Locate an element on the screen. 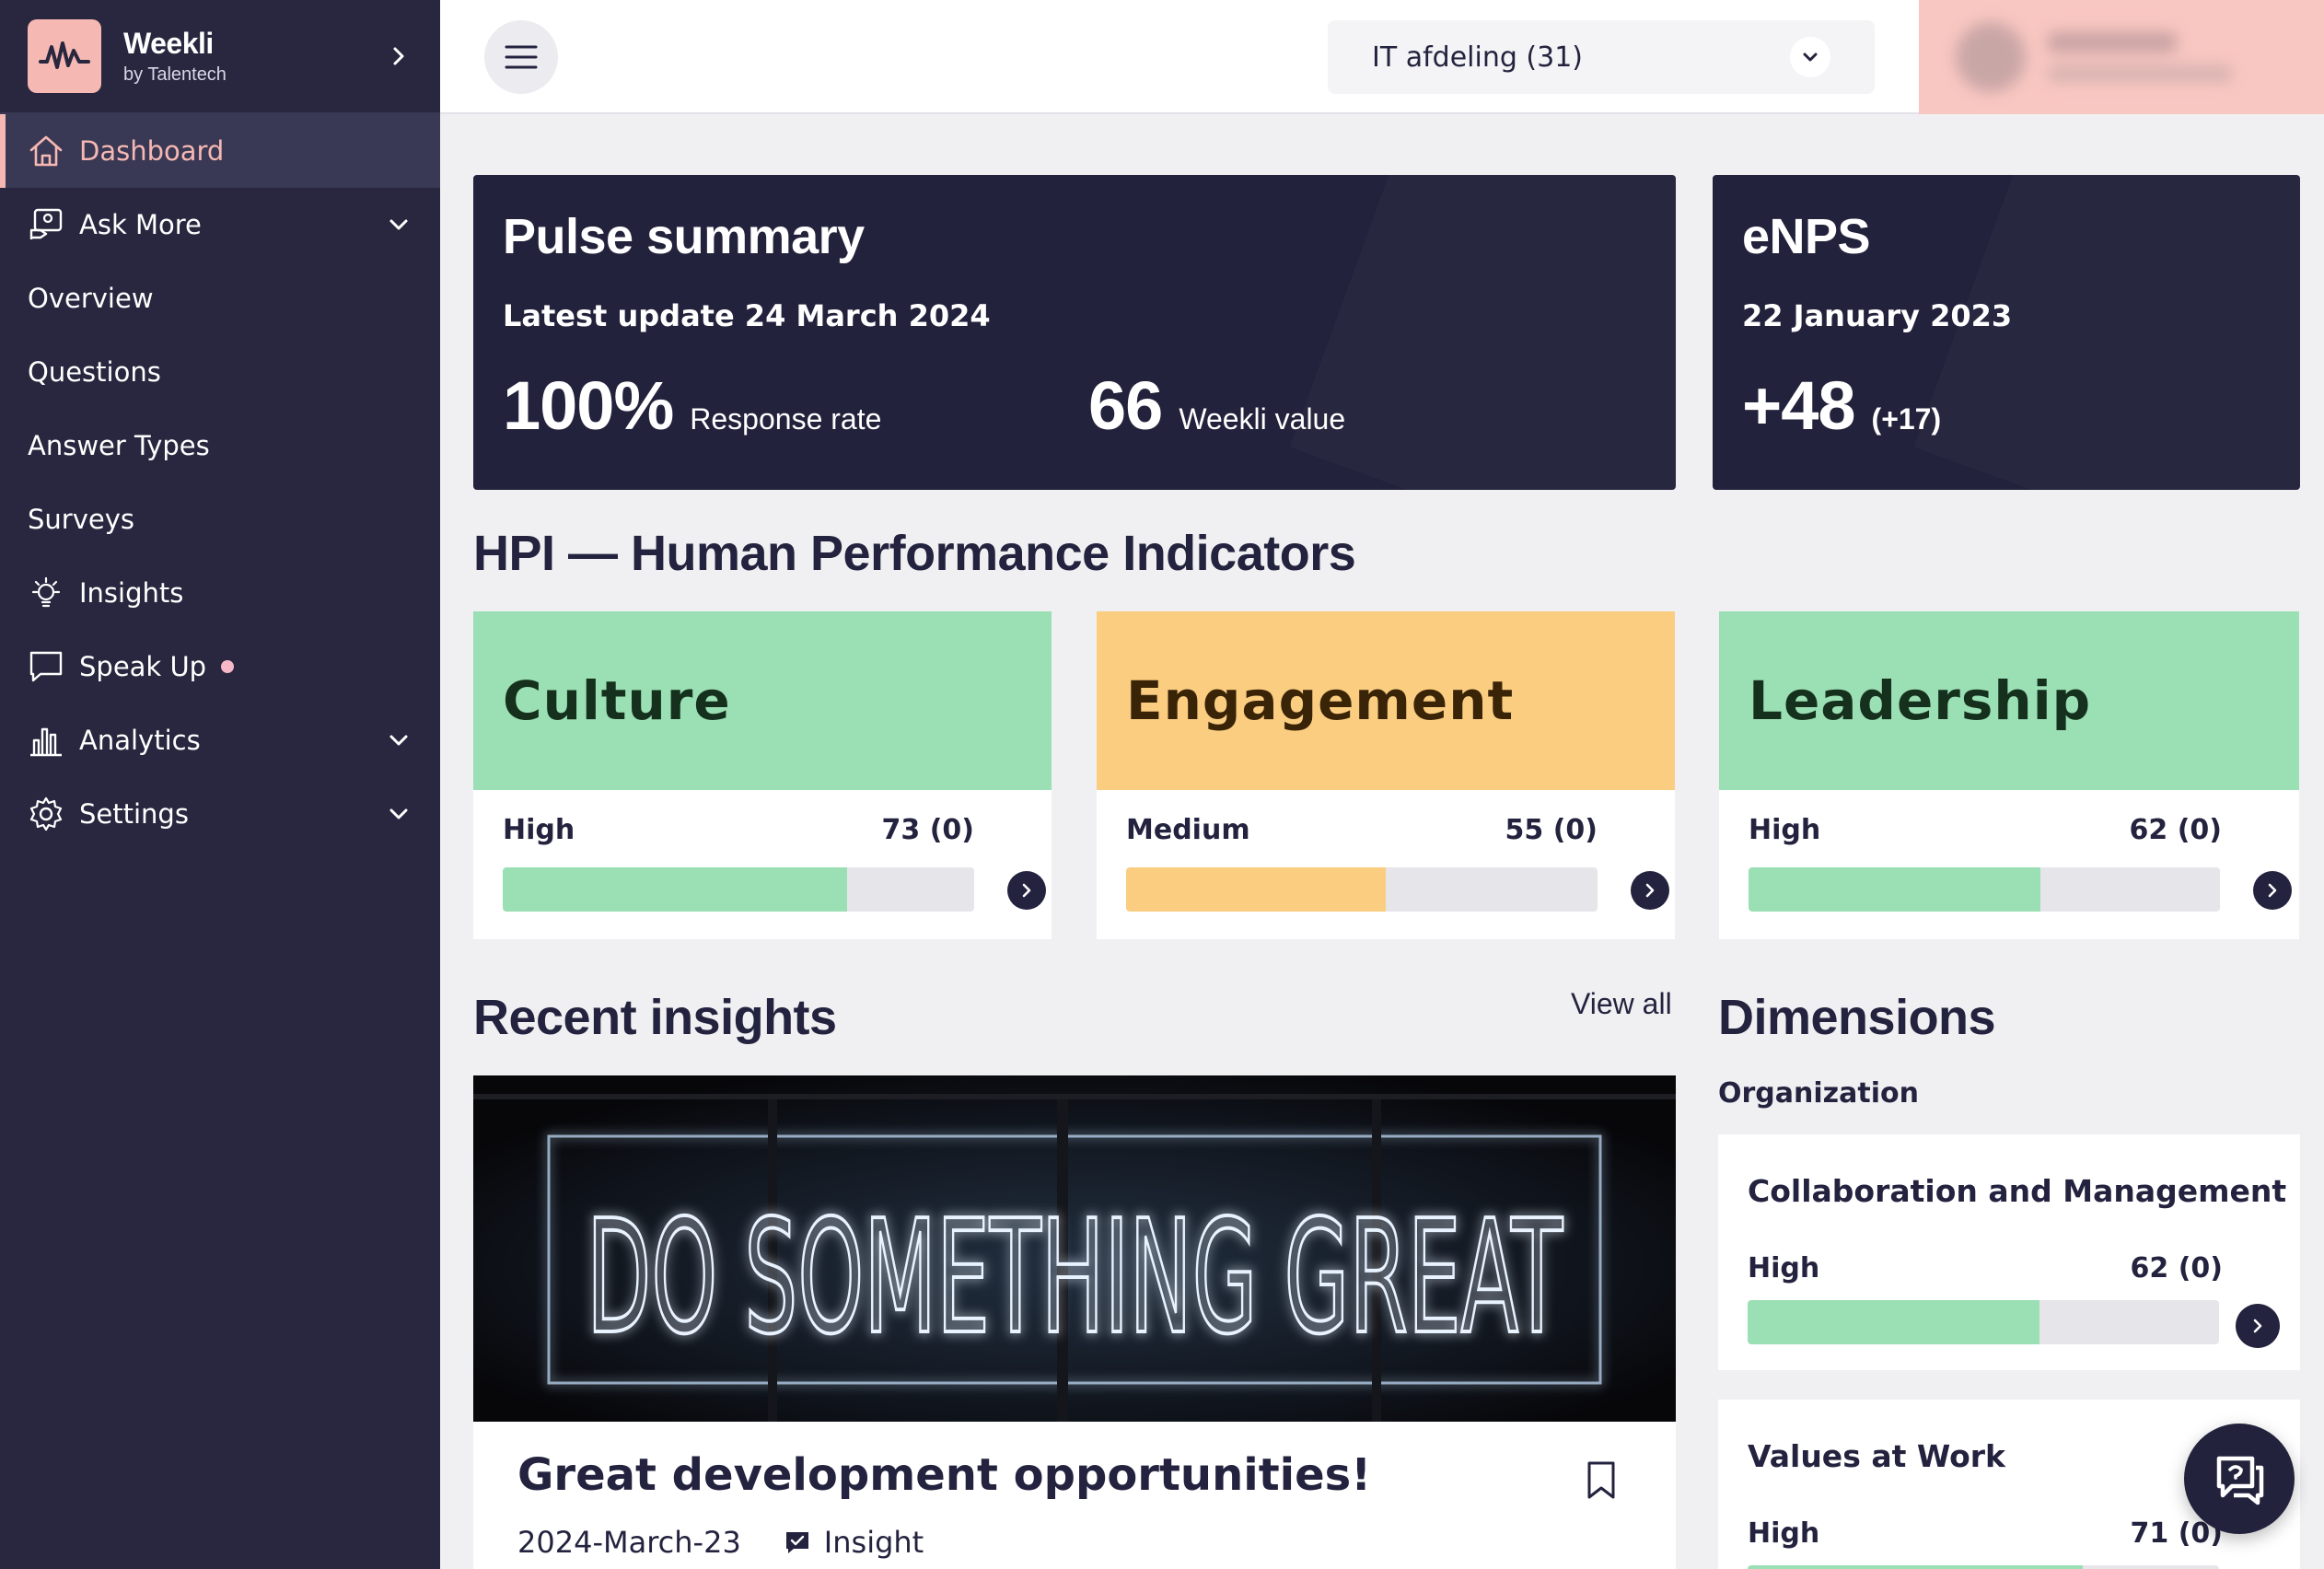 Image resolution: width=2324 pixels, height=1569 pixels. brand-text: Weekli by Talentech is located at coordinates (254, 56).